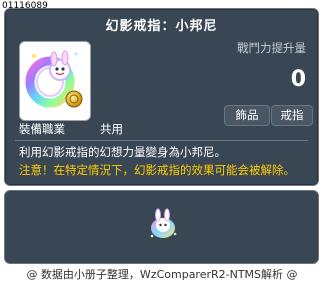 This screenshot has height=284, width=324. What do you see at coordinates (163, 223) in the screenshot?
I see `bunny-preview-icon` at bounding box center [163, 223].